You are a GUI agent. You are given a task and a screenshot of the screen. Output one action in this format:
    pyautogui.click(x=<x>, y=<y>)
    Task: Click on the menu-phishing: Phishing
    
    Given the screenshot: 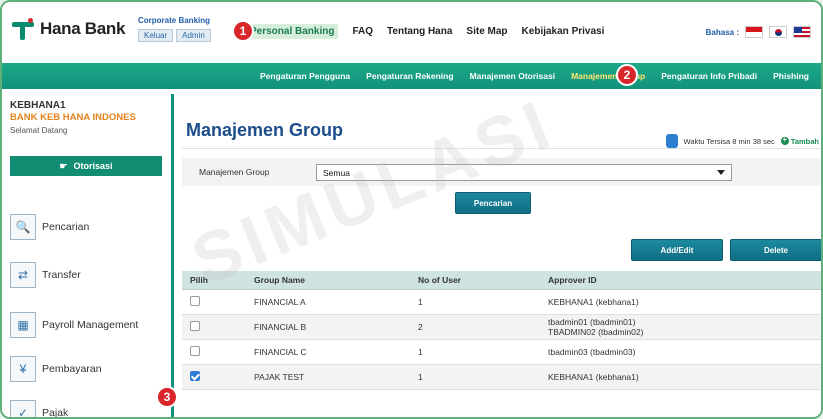 What is the action you would take?
    pyautogui.click(x=791, y=76)
    